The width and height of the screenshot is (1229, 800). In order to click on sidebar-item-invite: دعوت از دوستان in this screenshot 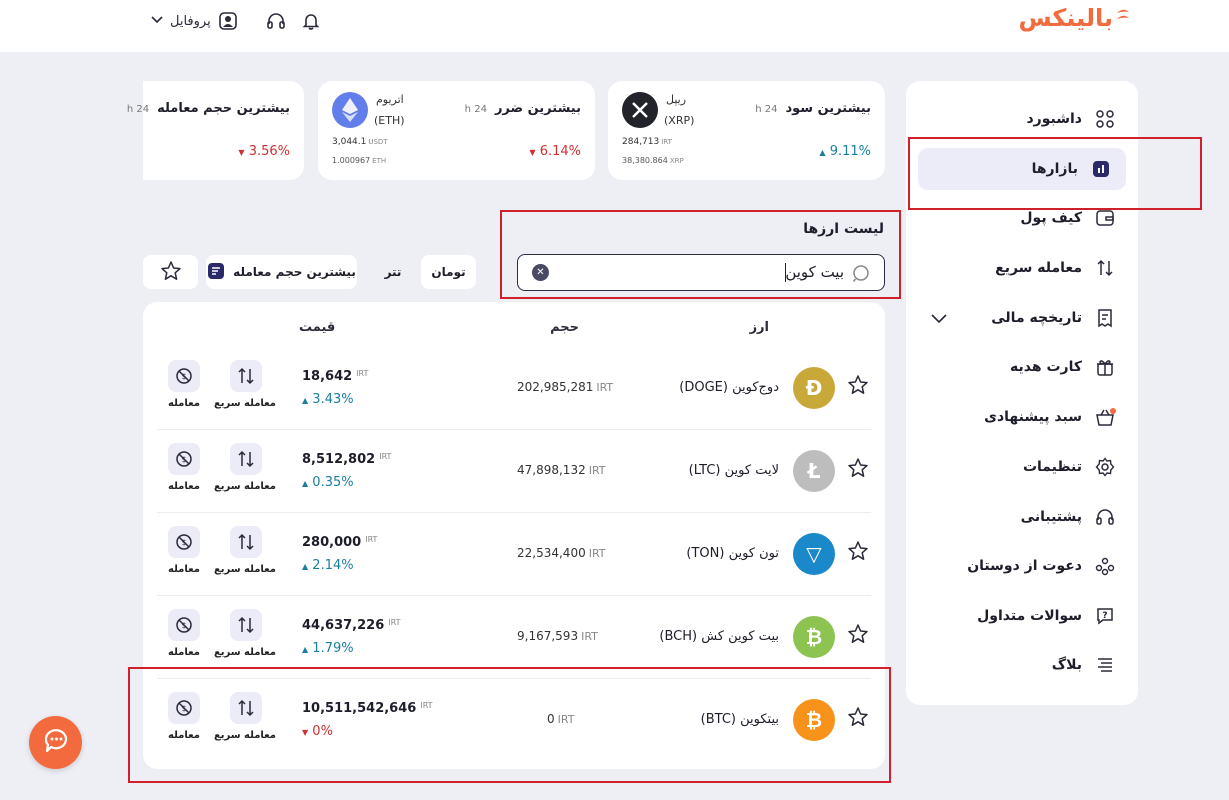, I will do `click(1041, 566)`.